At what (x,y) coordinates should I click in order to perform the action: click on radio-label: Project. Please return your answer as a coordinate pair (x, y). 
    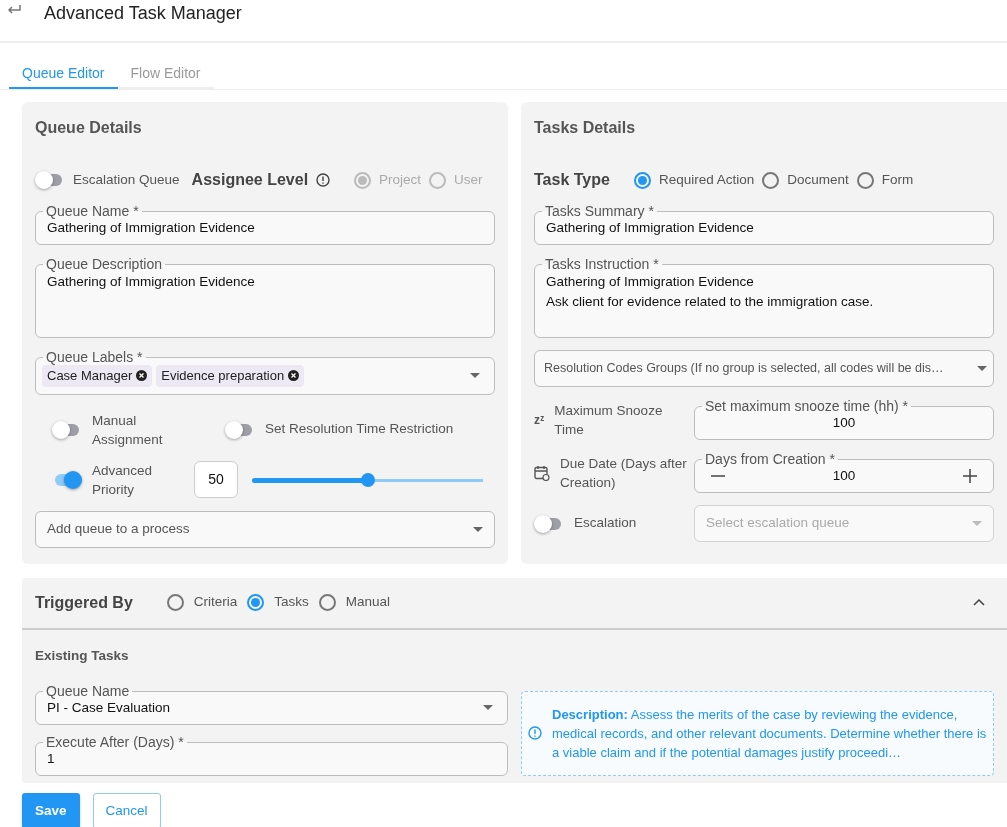
    Looking at the image, I should click on (400, 179).